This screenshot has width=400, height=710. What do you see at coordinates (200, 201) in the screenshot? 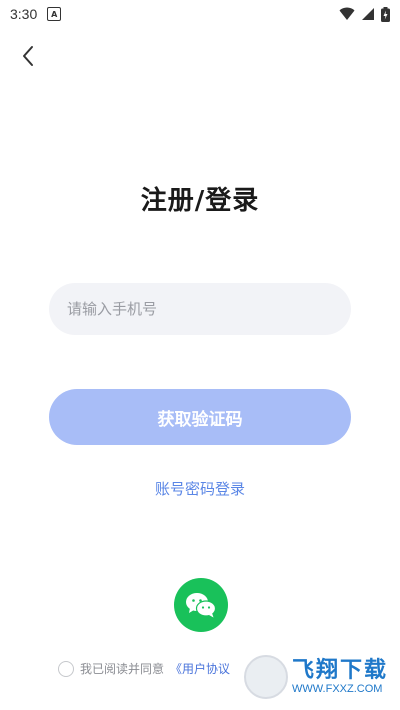
I see `page-title: 注册/登录` at bounding box center [200, 201].